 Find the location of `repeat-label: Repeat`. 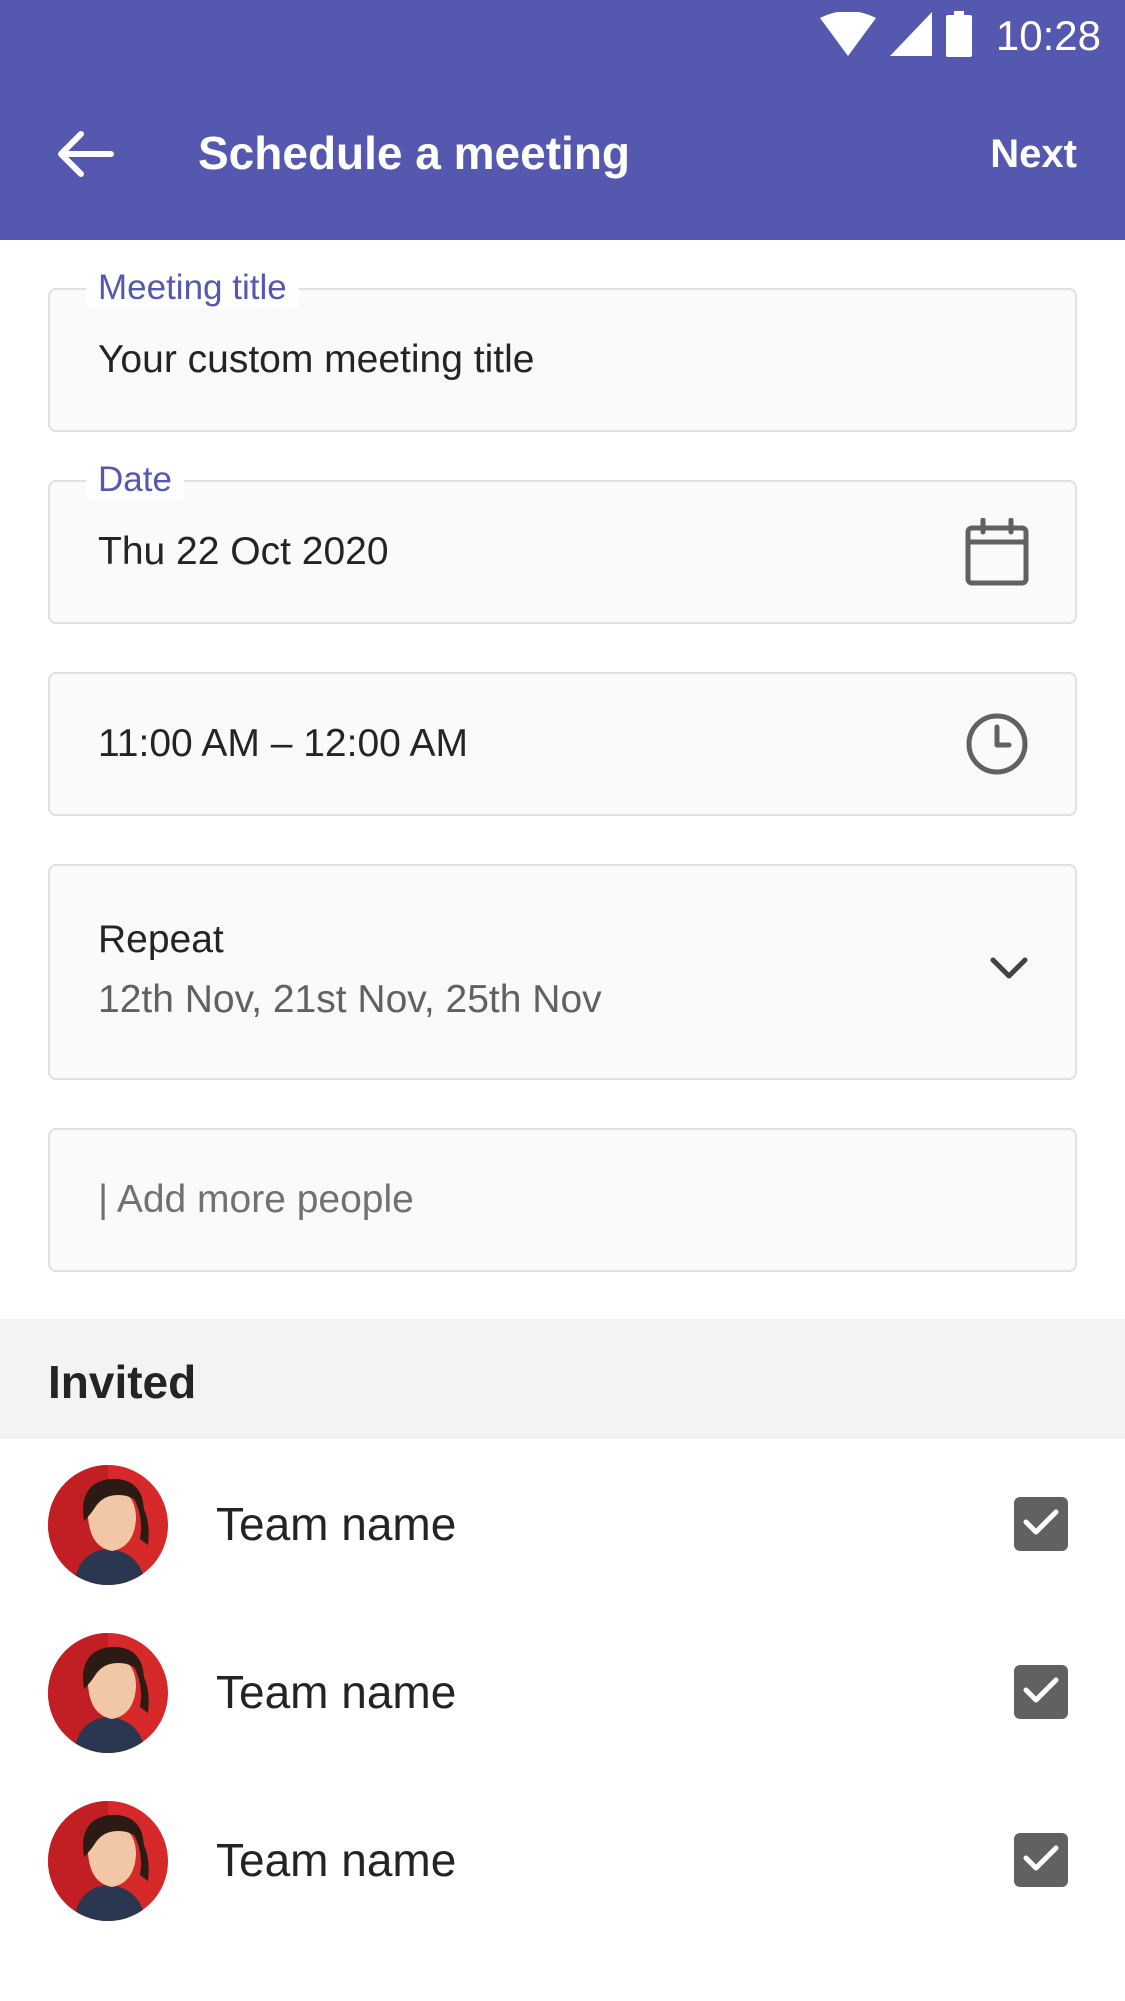

repeat-label: Repeat is located at coordinates (161, 939).